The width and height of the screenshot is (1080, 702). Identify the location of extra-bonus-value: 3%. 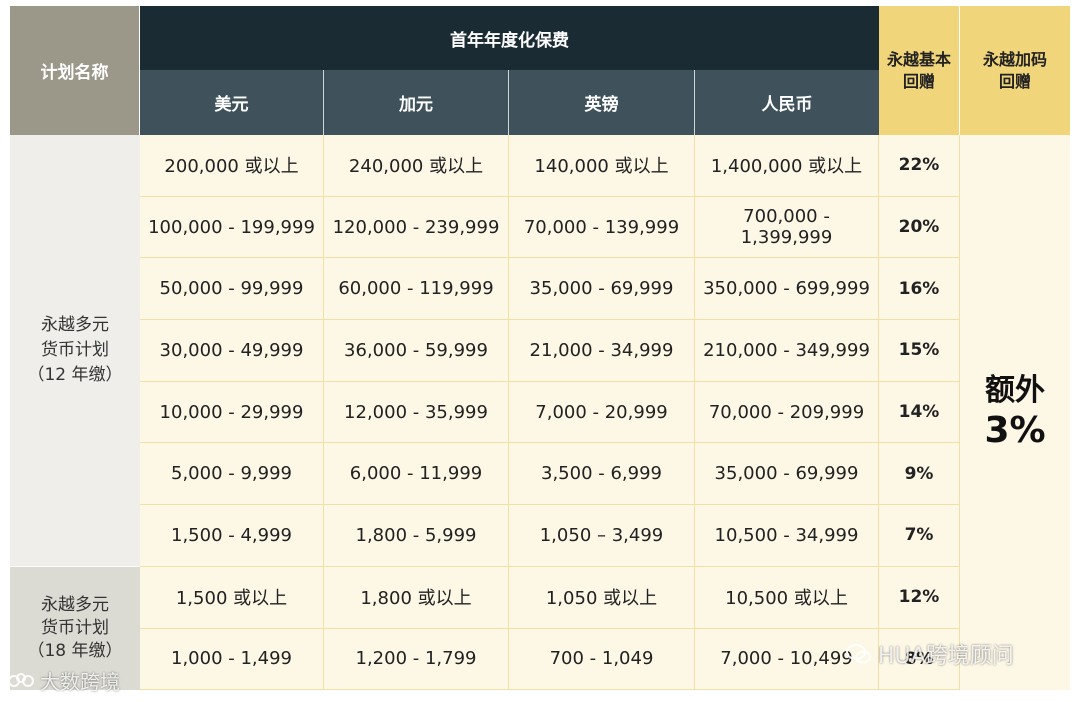
(1015, 430).